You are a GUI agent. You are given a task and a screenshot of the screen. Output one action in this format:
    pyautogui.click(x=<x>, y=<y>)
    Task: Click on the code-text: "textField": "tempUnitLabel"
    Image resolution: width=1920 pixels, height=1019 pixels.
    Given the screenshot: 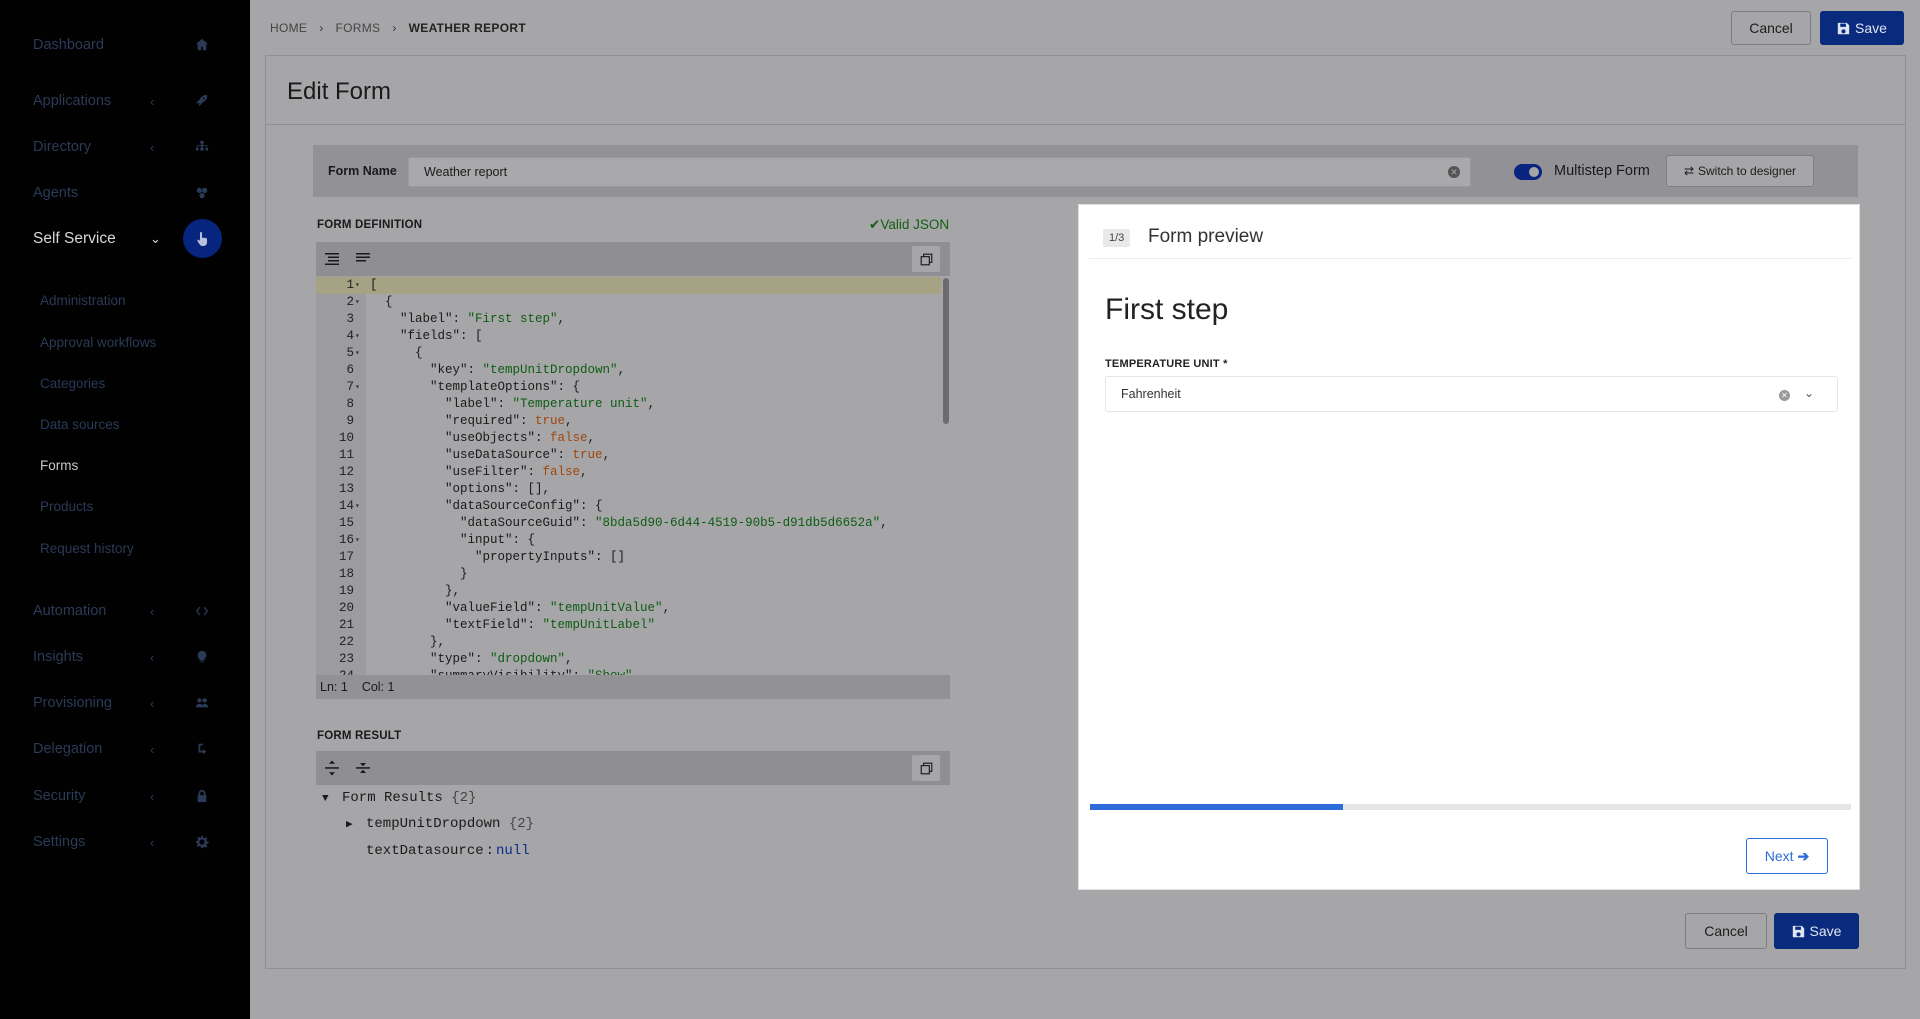 What is the action you would take?
    pyautogui.click(x=512, y=625)
    